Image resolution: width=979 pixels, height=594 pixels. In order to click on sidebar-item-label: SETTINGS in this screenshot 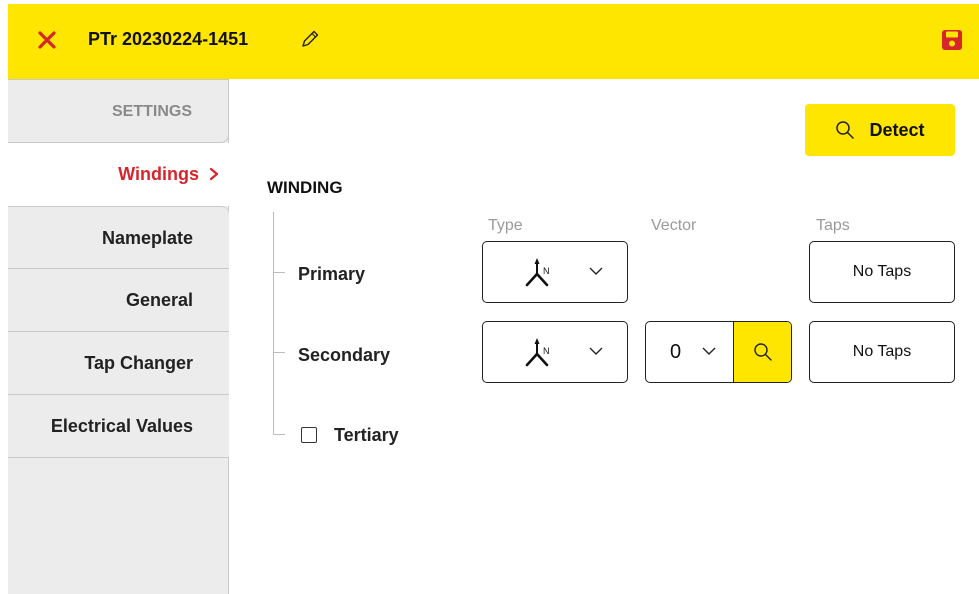, I will do `click(151, 111)`.